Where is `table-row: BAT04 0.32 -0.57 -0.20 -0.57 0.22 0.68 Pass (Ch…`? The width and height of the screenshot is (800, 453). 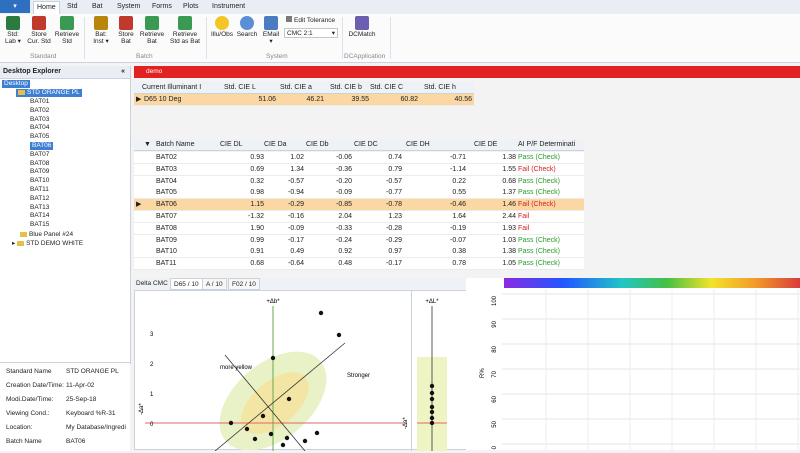
table-row: BAT04 0.32 -0.57 -0.20 -0.57 0.22 0.68 Pass (Ch… is located at coordinates (359, 181).